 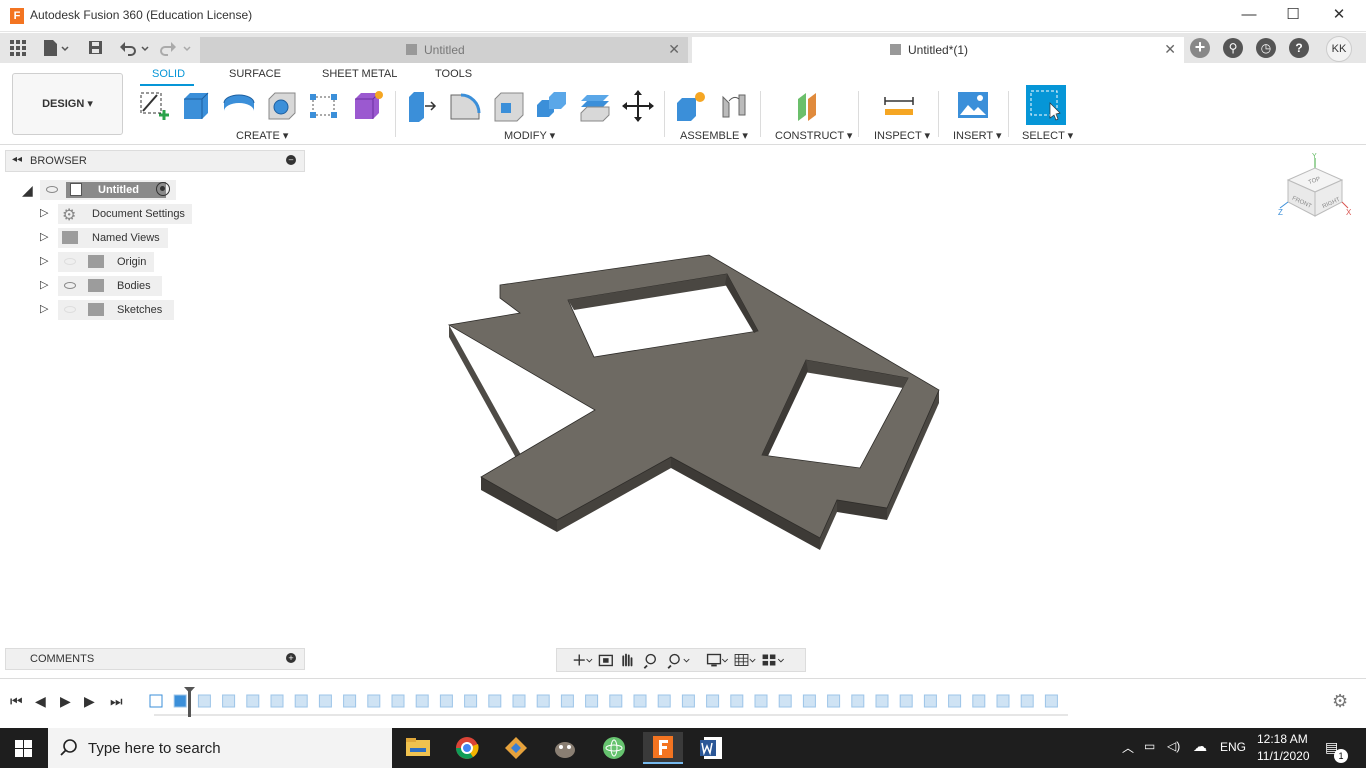 I want to click on viewcube: Y TOP FRONT RIGHT Z X, so click(x=1315, y=192).